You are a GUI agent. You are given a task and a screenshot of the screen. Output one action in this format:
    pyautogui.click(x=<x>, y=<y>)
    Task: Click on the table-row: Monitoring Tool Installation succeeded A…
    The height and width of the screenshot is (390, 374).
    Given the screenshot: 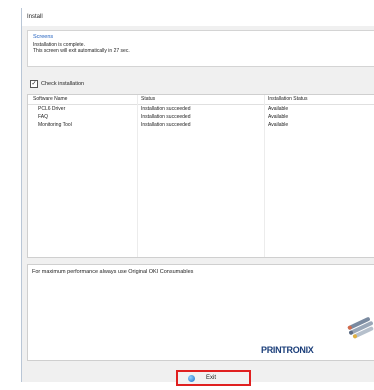 What is the action you would take?
    pyautogui.click(x=201, y=125)
    